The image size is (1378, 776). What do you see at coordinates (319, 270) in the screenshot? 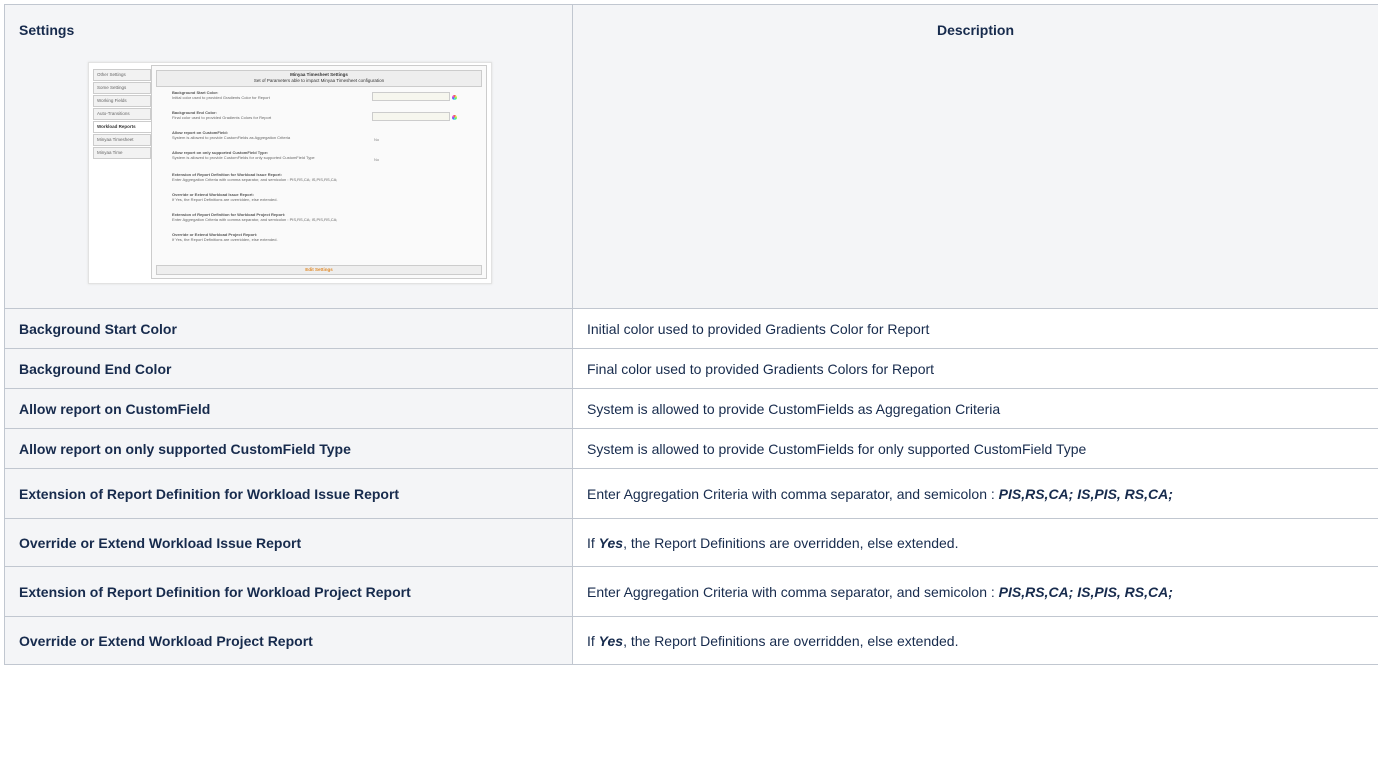
I see `thumbnail-edit-settings-button: Edit Settings` at bounding box center [319, 270].